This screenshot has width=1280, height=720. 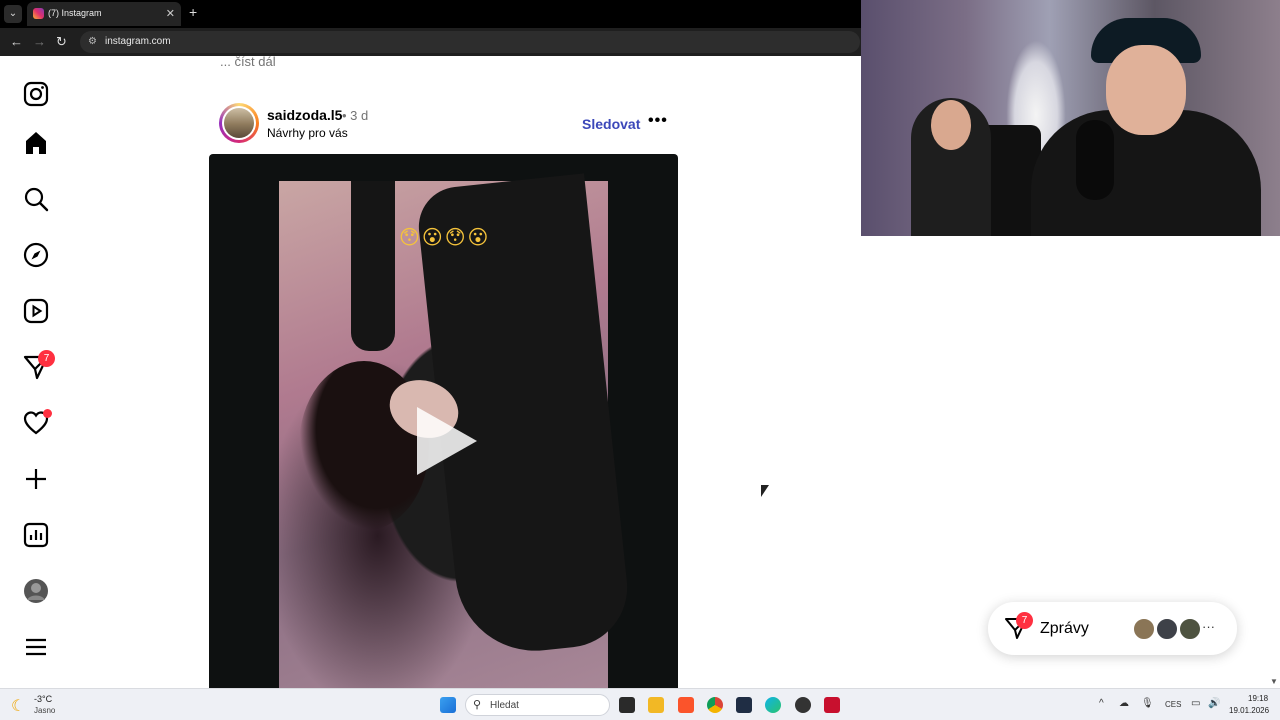 What do you see at coordinates (773, 705) in the screenshot?
I see `edge-icon` at bounding box center [773, 705].